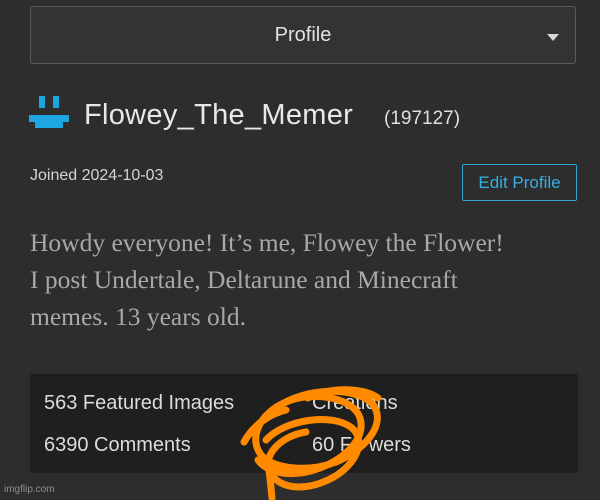  I want to click on scribble-tail-down, so click(270, 480).